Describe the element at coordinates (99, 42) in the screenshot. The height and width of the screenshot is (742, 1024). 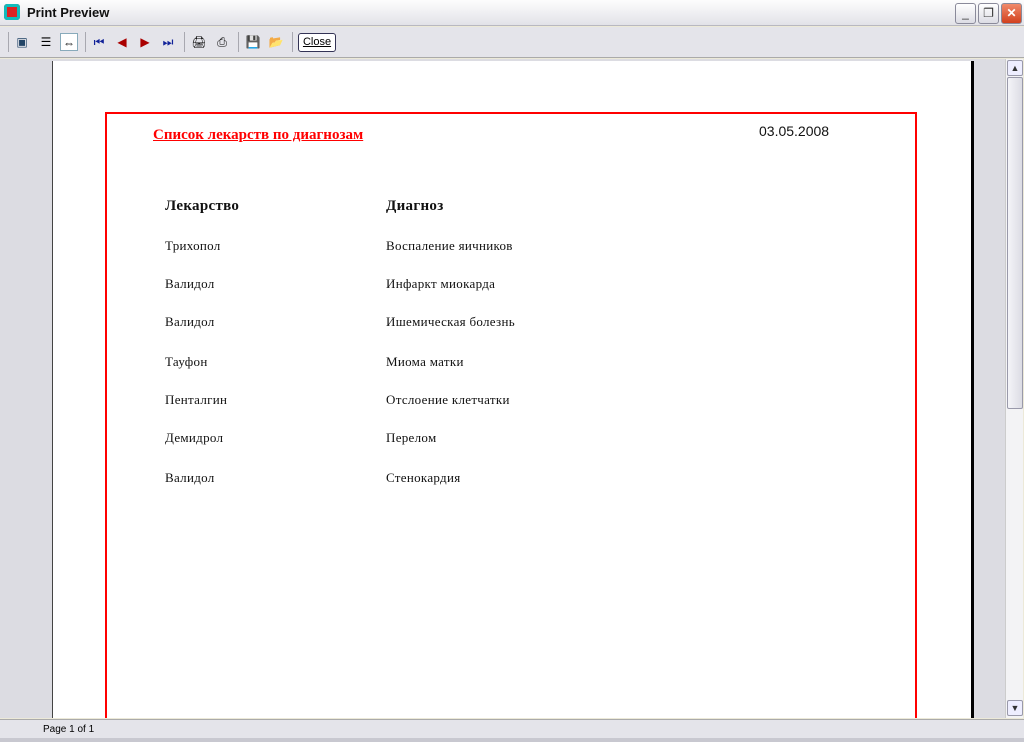
I see `first-page-icon: ⏮` at that location.